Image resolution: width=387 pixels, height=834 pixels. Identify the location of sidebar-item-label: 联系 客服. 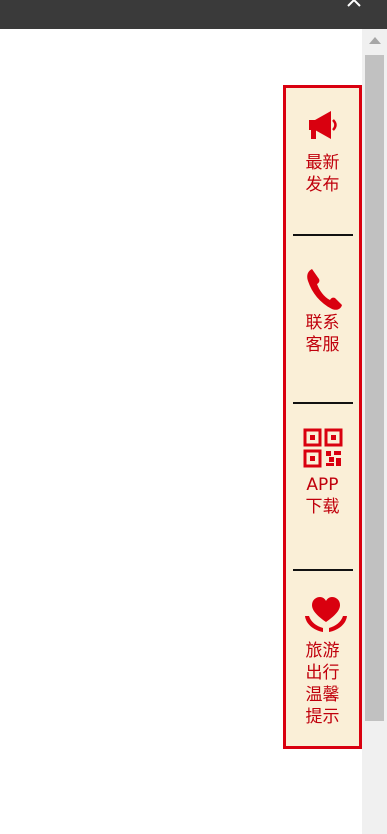
(322, 334).